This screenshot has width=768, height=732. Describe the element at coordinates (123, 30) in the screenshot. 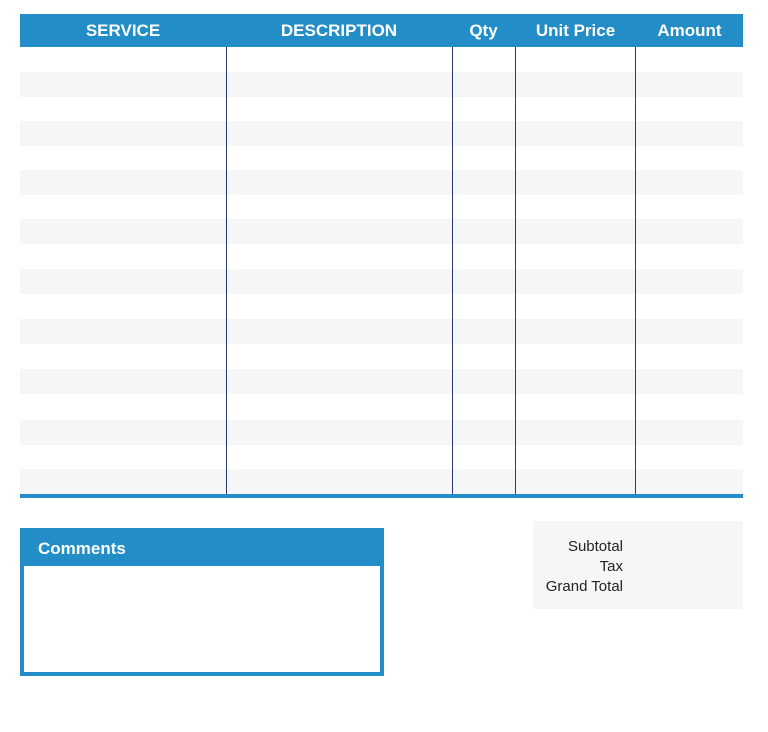

I see `header-service: SERVICE` at that location.